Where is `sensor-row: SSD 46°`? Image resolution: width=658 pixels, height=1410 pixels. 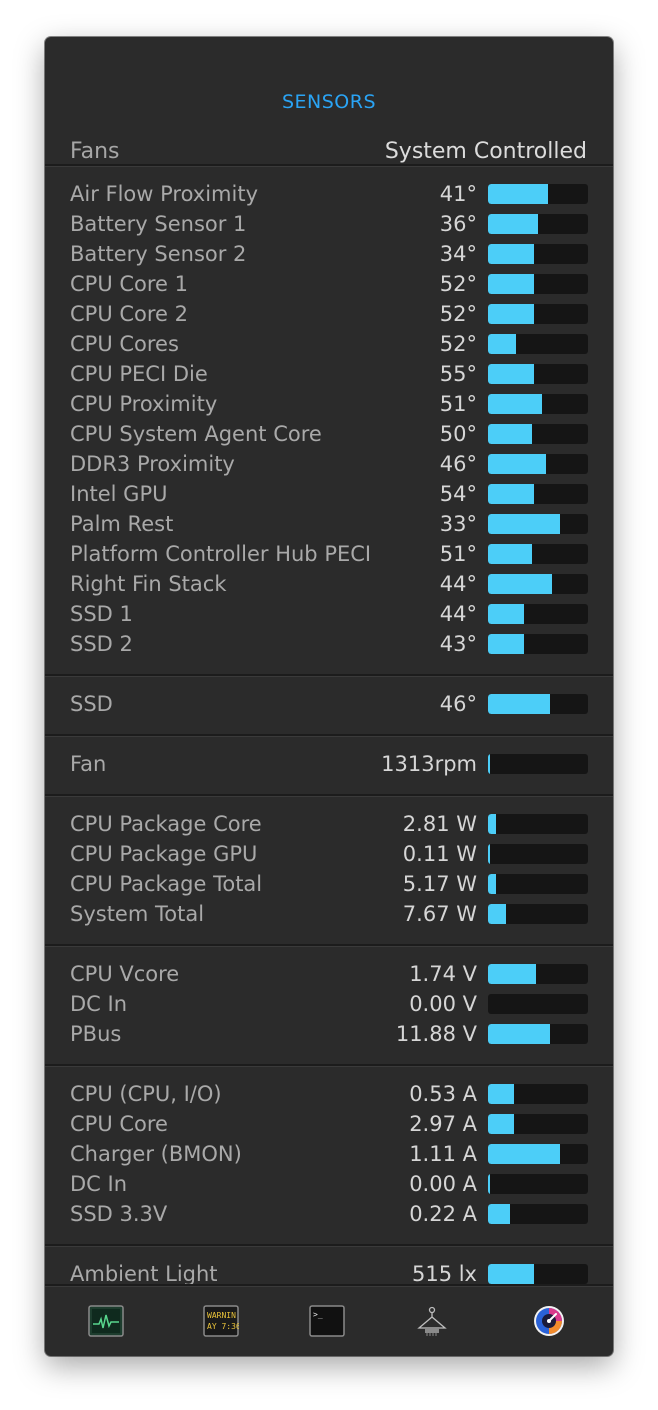 sensor-row: SSD 46° is located at coordinates (329, 704).